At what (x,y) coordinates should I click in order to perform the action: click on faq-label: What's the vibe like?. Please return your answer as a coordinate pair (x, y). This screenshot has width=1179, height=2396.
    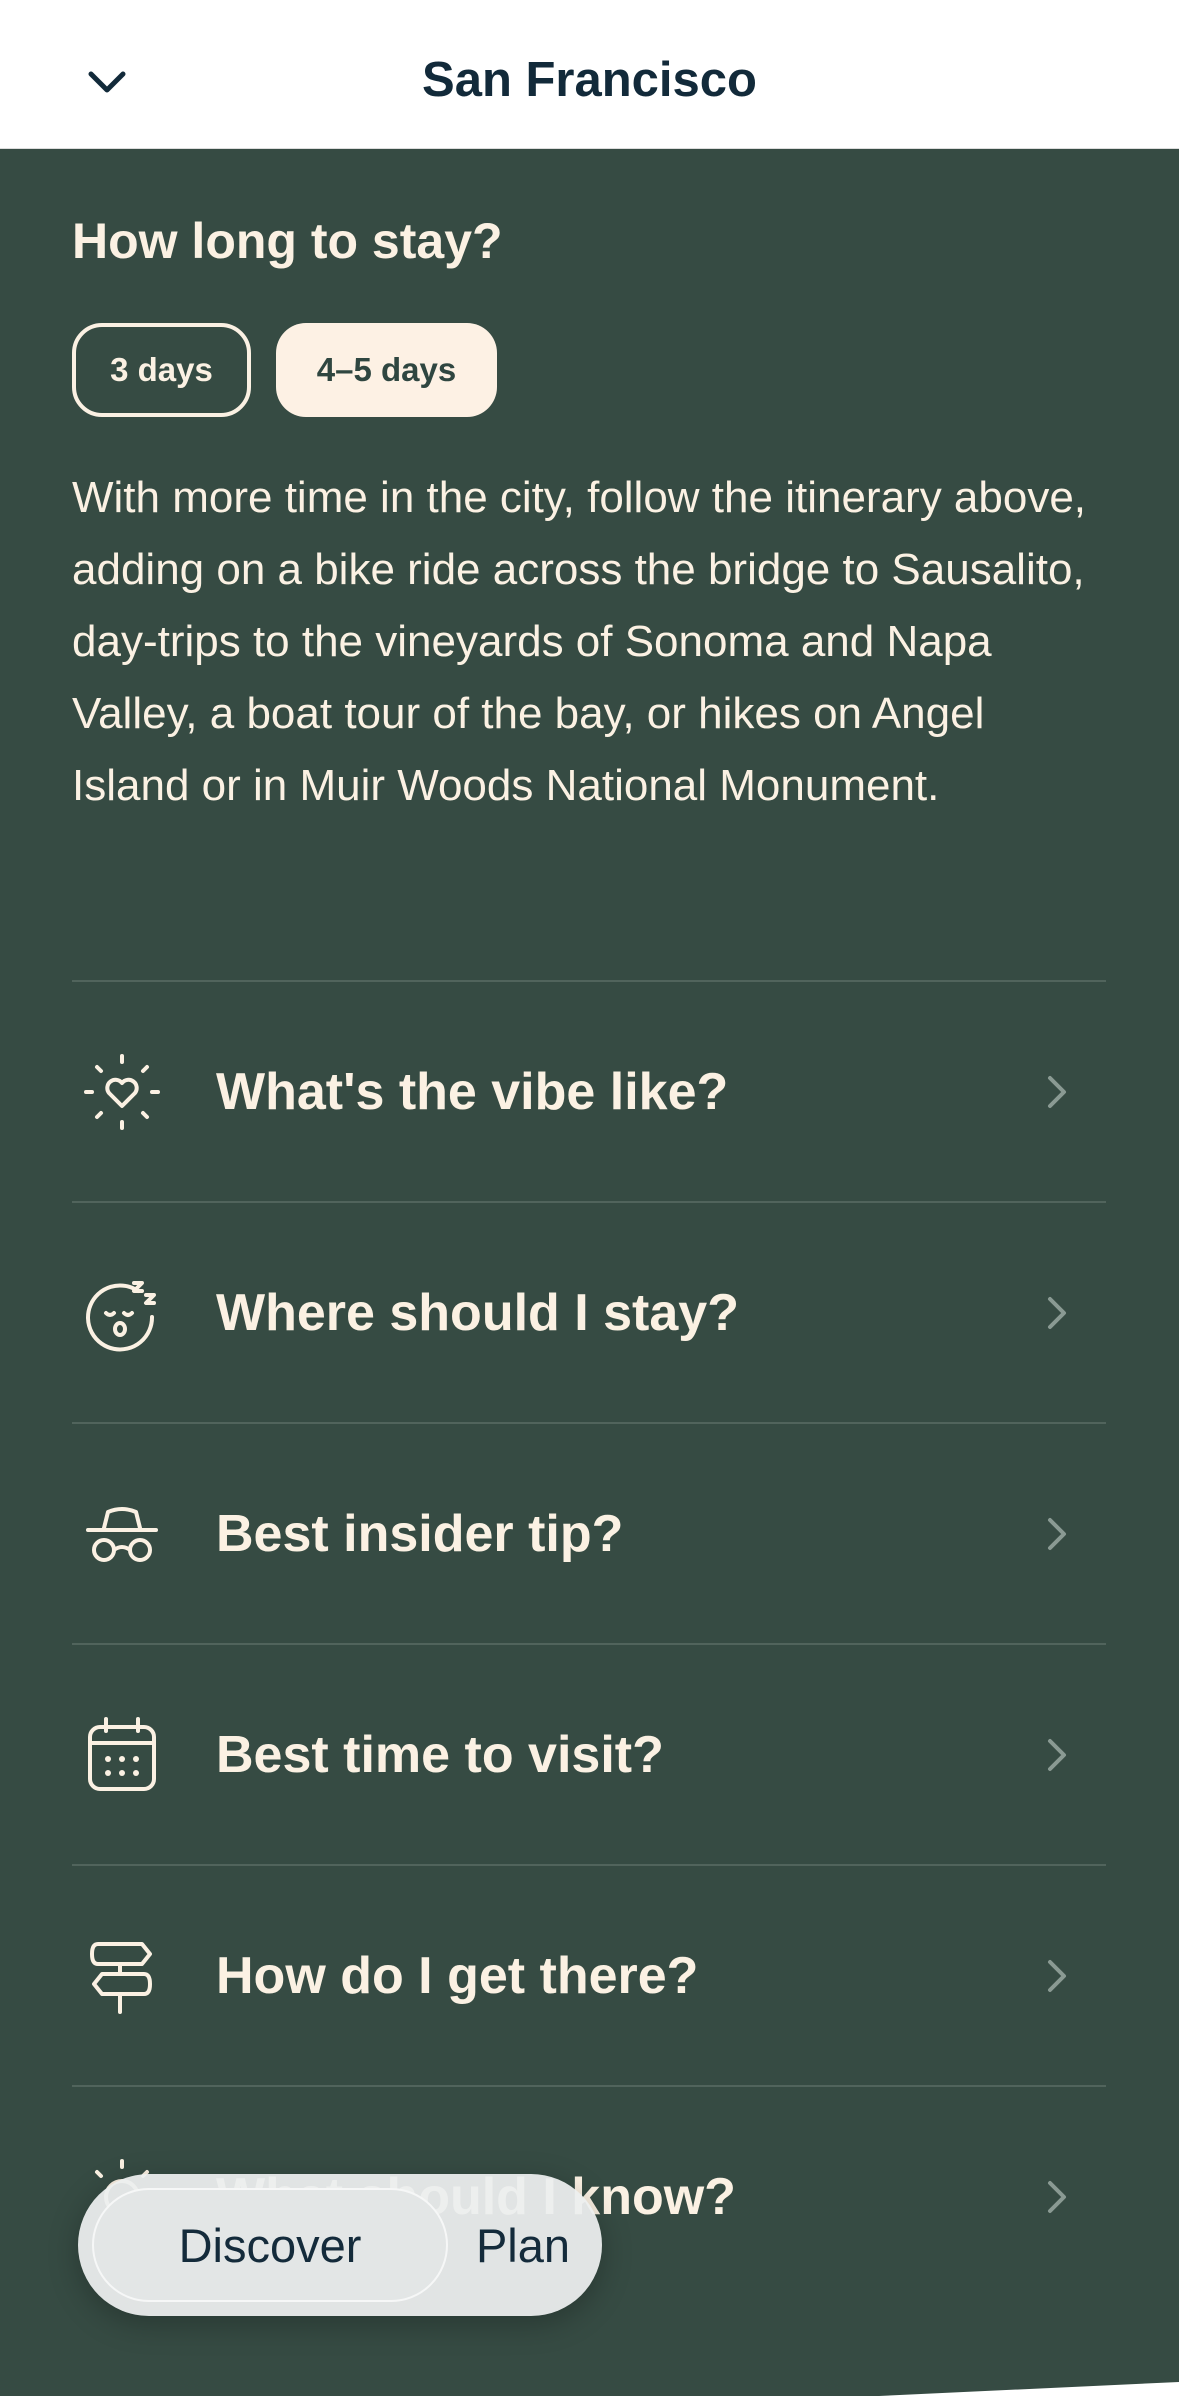
    Looking at the image, I should click on (472, 1092).